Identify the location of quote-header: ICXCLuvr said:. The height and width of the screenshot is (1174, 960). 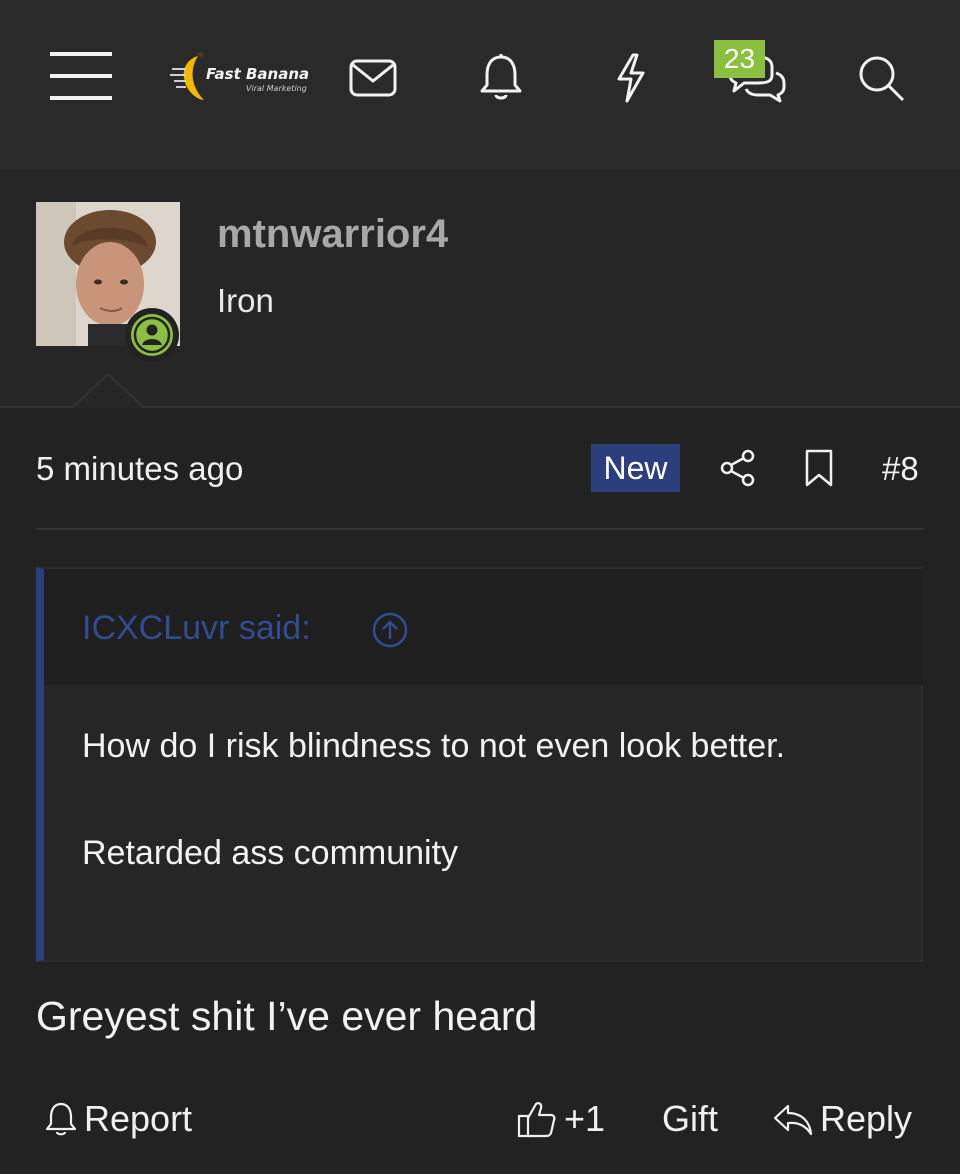
(483, 627).